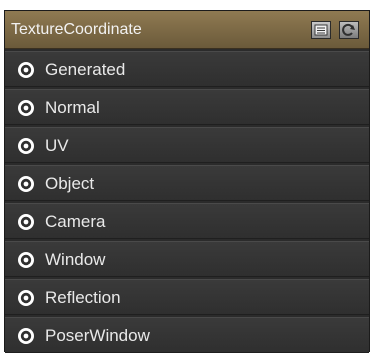  Describe the element at coordinates (187, 259) in the screenshot. I see `output-row-window: Window` at that location.